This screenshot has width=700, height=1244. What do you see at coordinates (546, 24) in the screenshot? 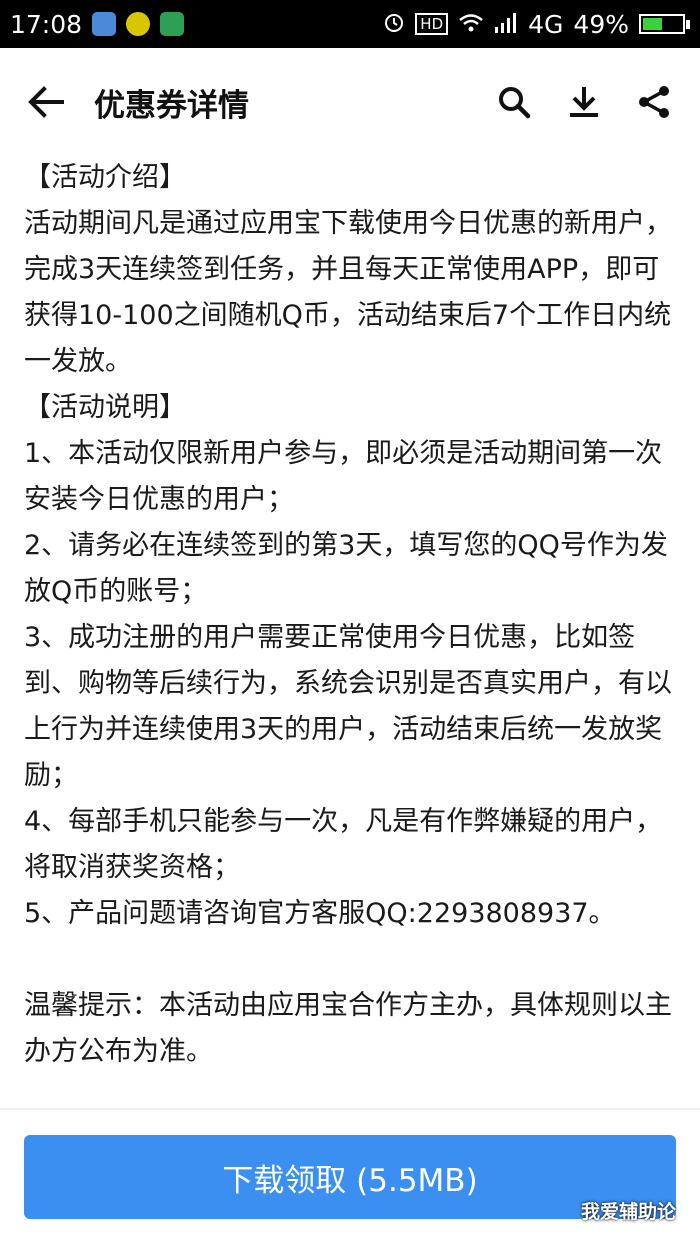
I see `network-type: 4G` at bounding box center [546, 24].